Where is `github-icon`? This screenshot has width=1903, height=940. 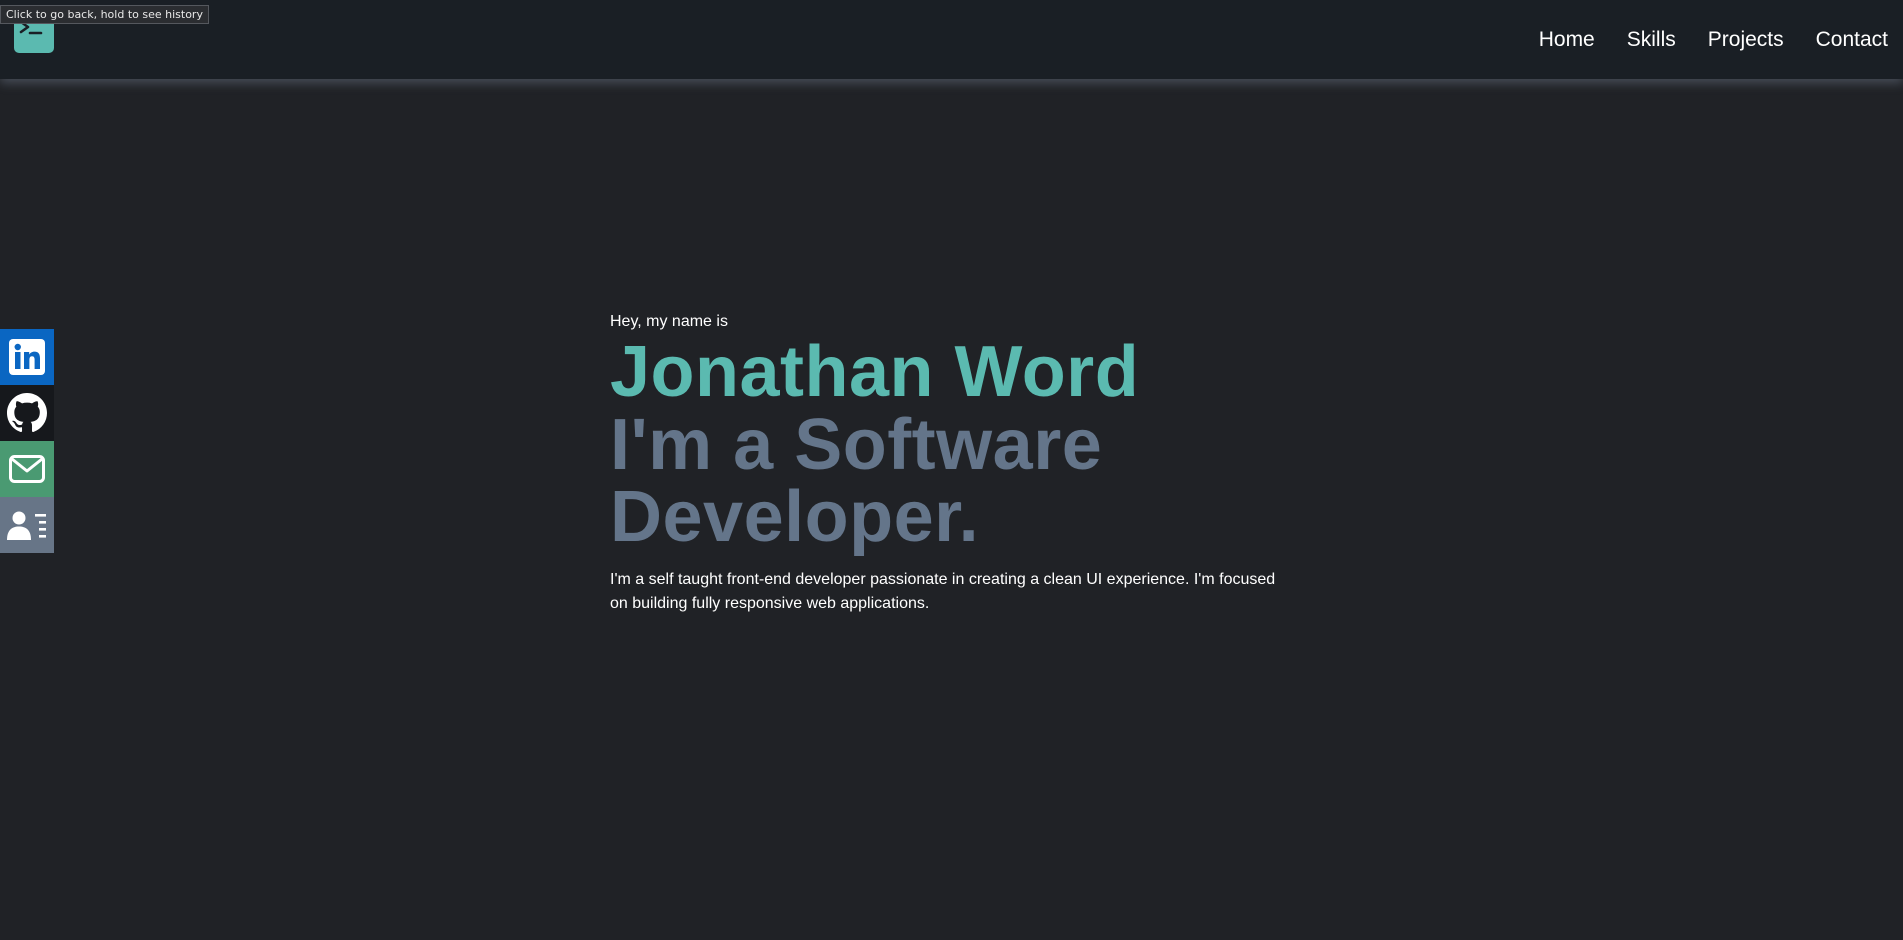
github-icon is located at coordinates (27, 413).